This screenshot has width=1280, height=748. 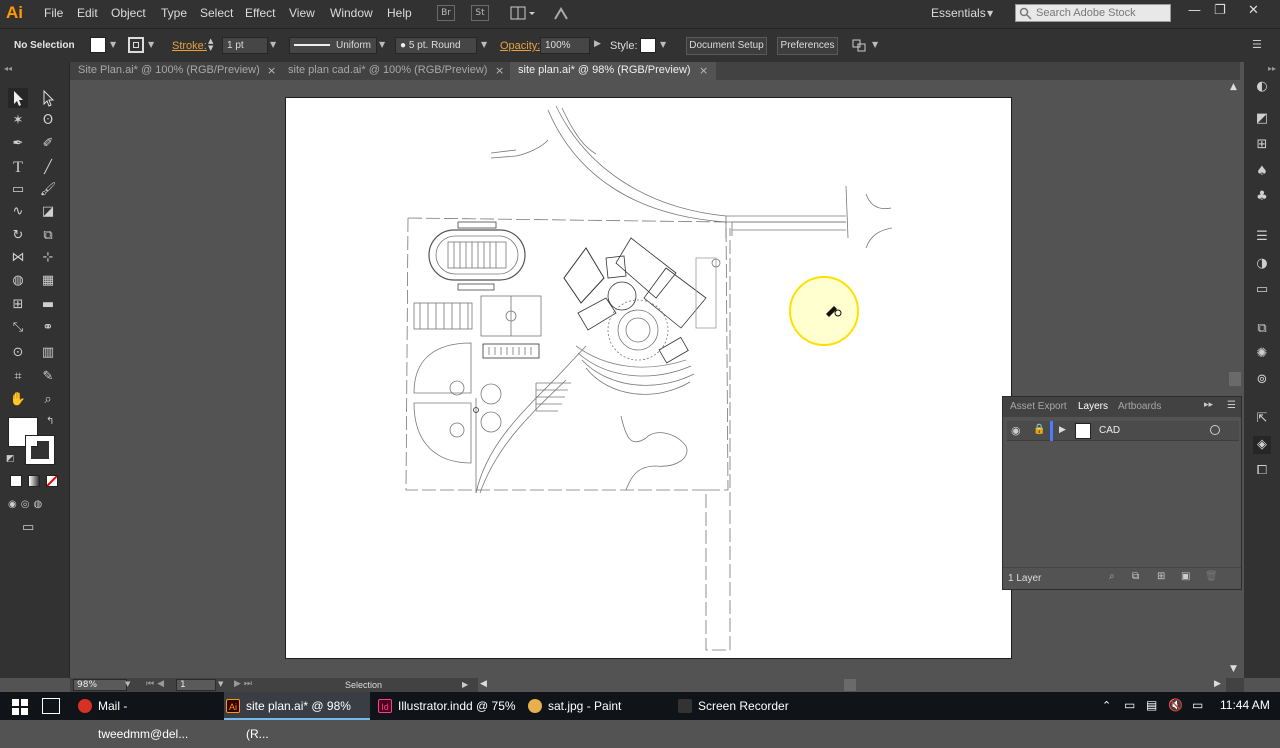 I want to click on document-setup-button: Document Setup, so click(x=726, y=46).